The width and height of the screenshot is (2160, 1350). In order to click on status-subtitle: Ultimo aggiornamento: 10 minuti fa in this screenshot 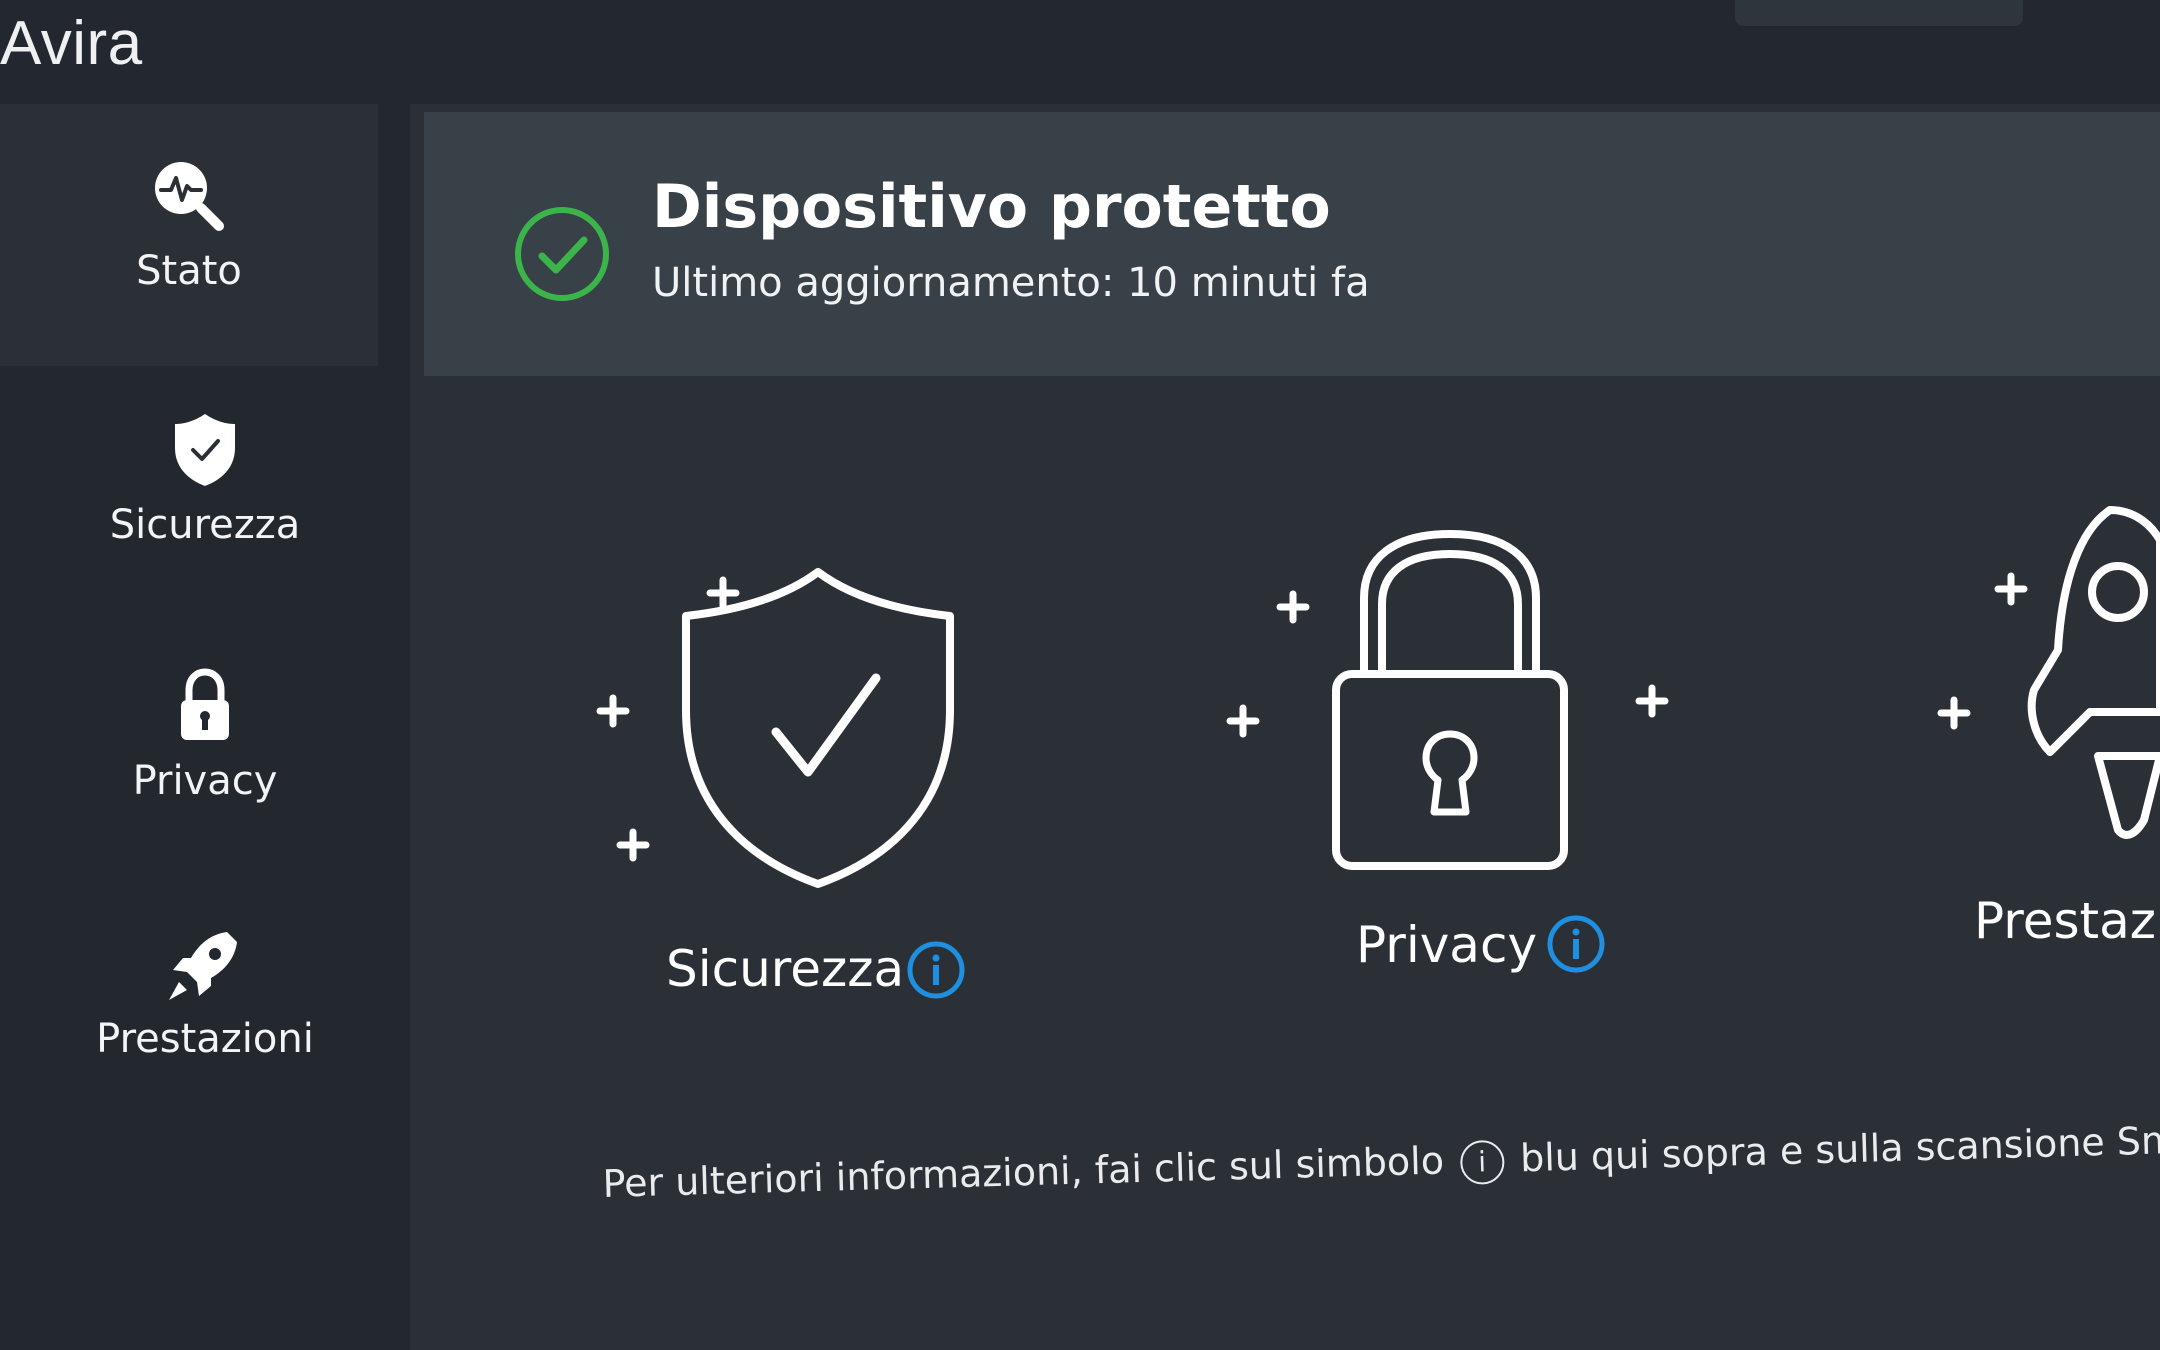, I will do `click(1011, 283)`.